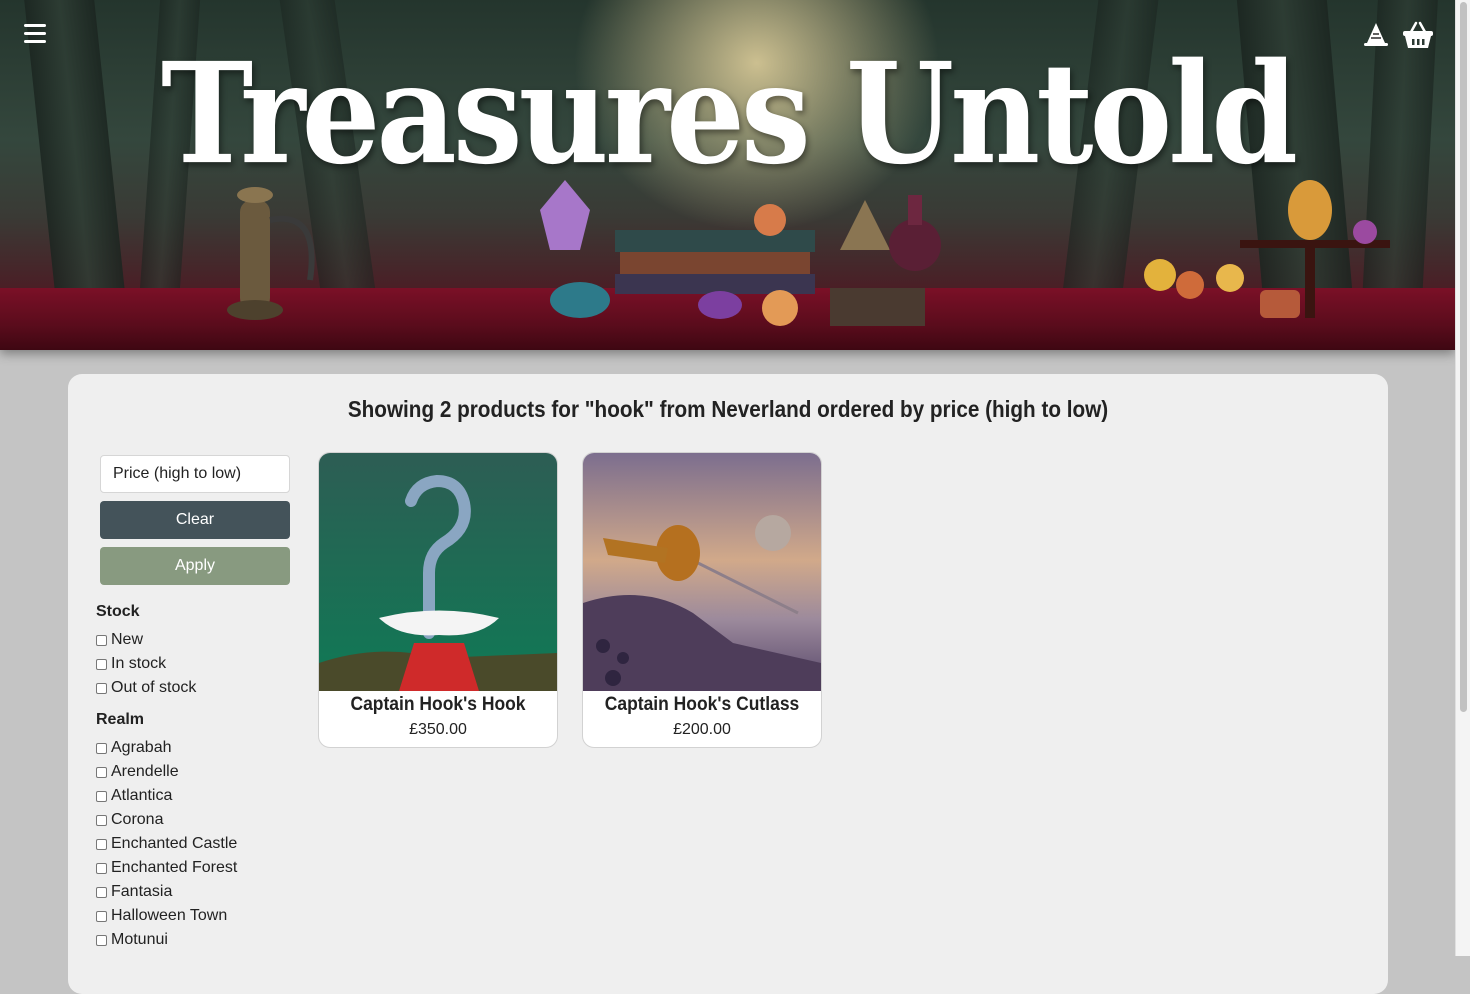 This screenshot has width=1470, height=994. I want to click on option-label: Atlantica, so click(142, 795).